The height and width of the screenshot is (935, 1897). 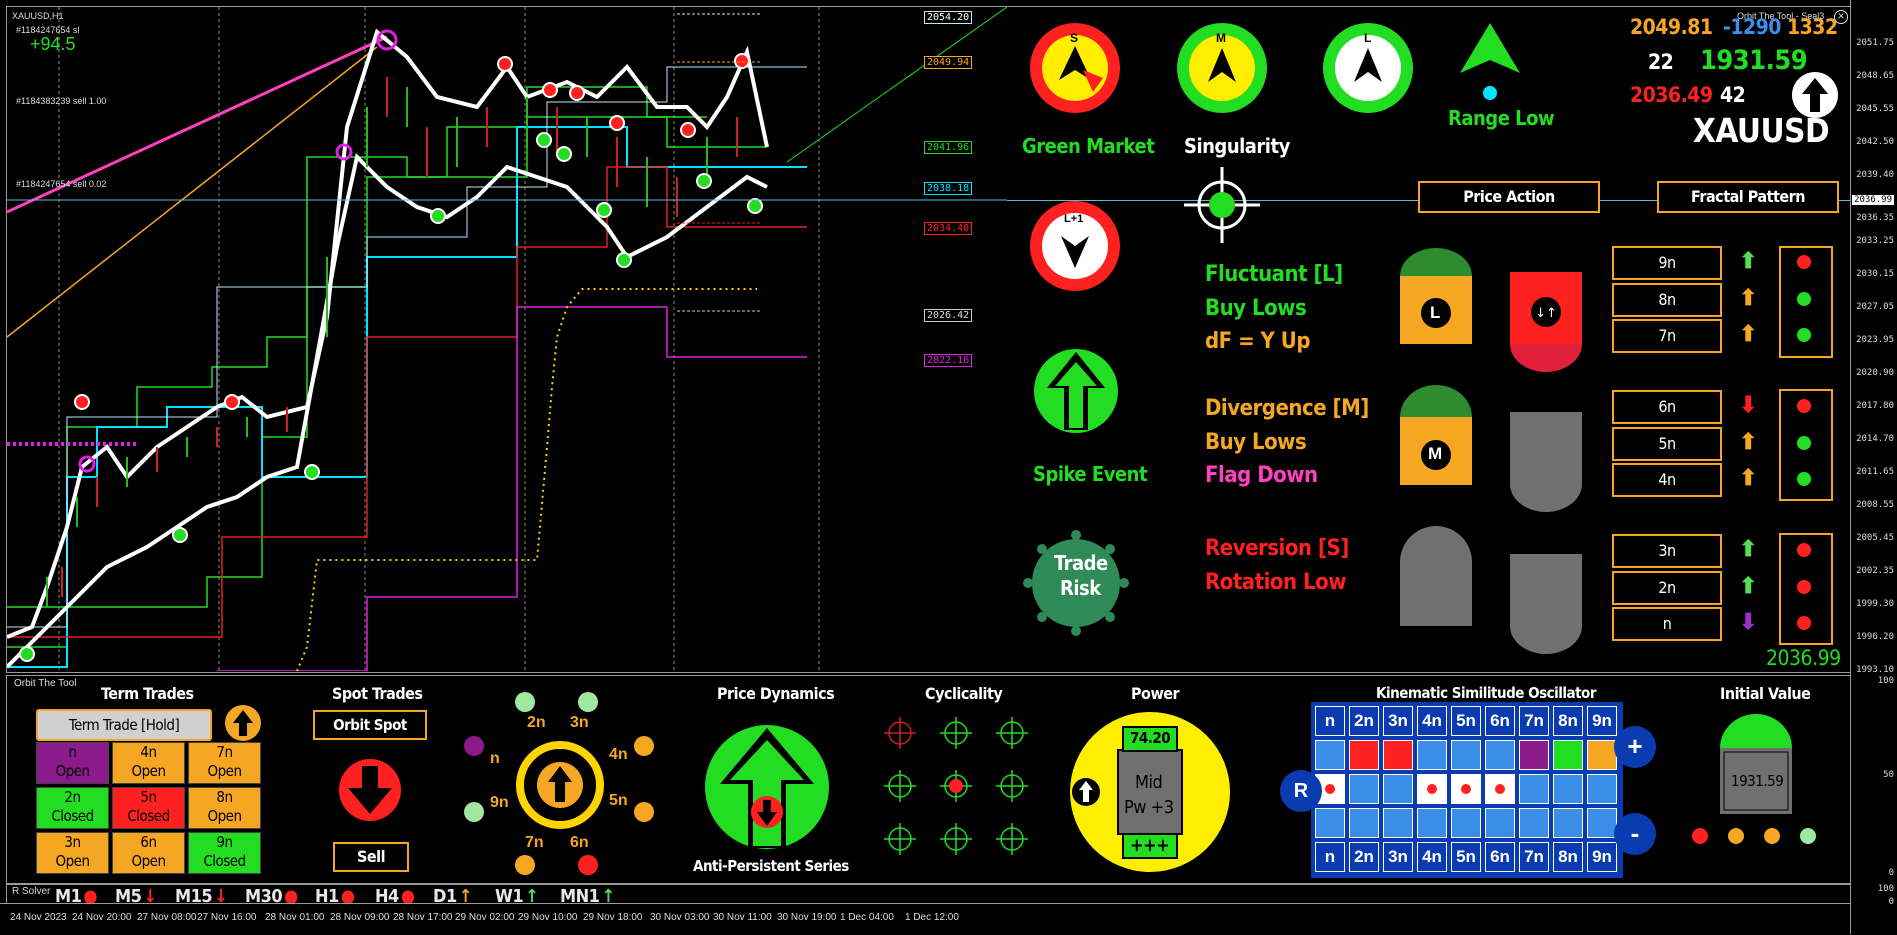 I want to click on m-signal-letter: M, so click(x=1221, y=38).